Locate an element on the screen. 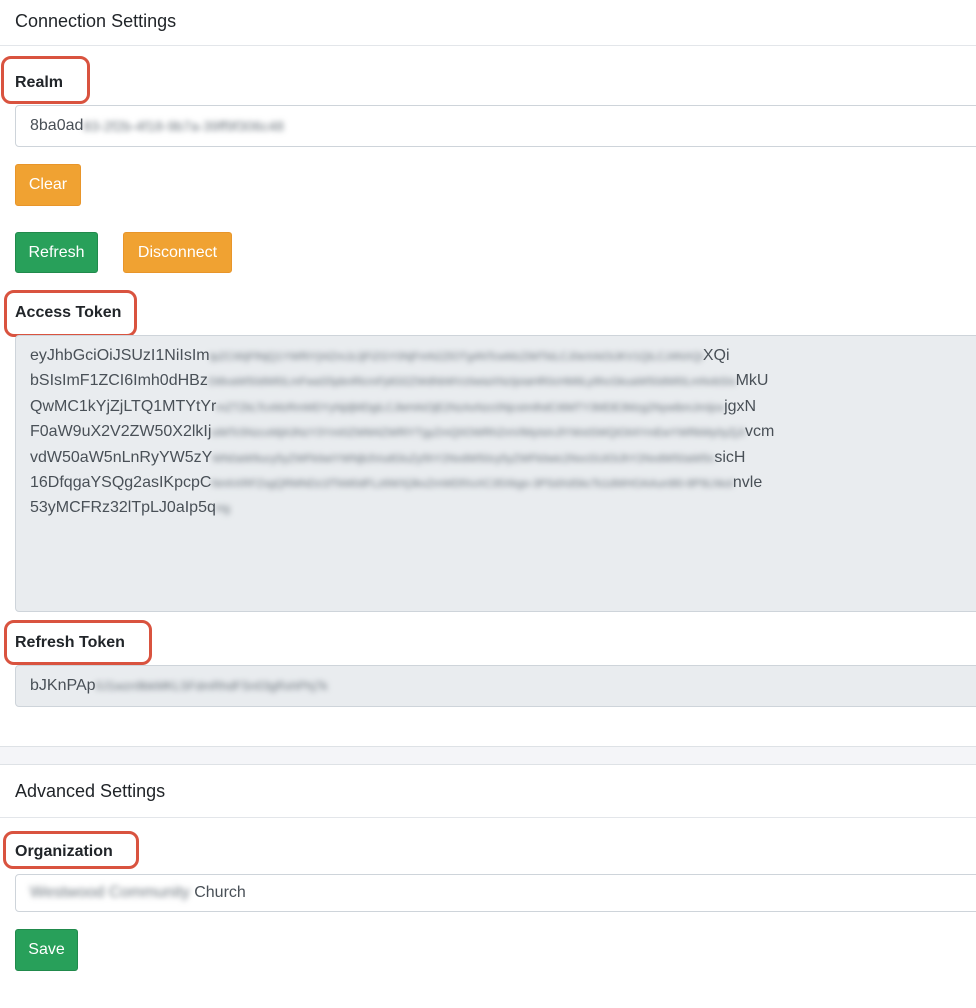  disconnect-button: Disconnect is located at coordinates (177, 252).